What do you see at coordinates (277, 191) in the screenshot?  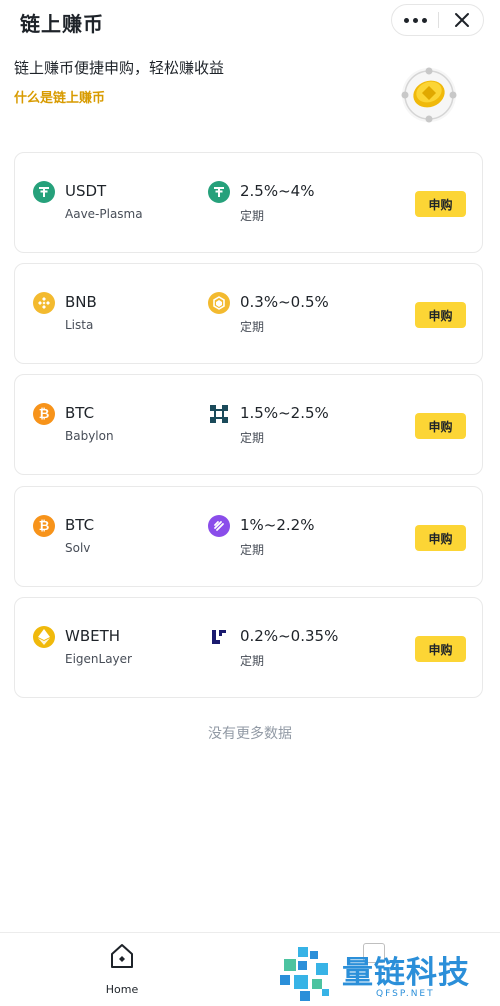 I see `apy-range: 2.5%~4%` at bounding box center [277, 191].